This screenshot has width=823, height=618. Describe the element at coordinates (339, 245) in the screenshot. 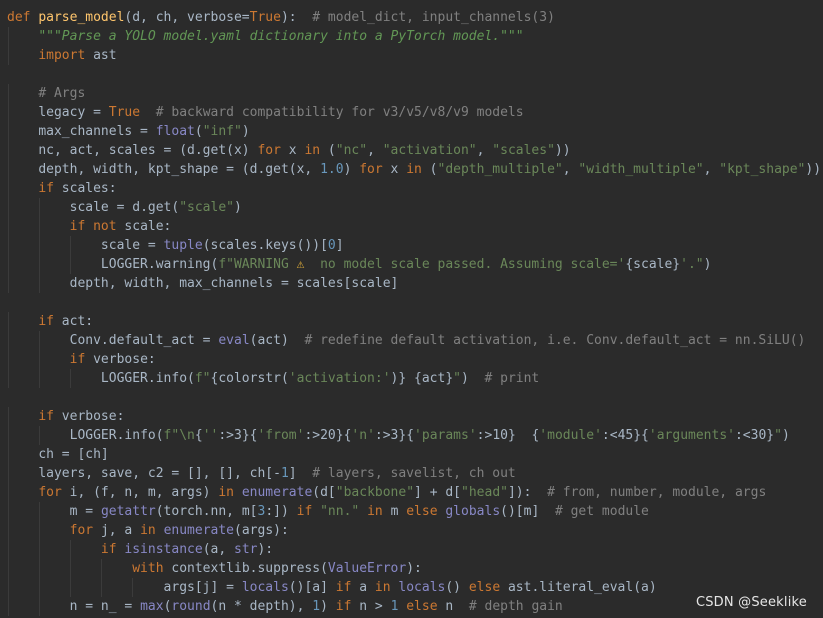

I see `code-token: ]` at that location.